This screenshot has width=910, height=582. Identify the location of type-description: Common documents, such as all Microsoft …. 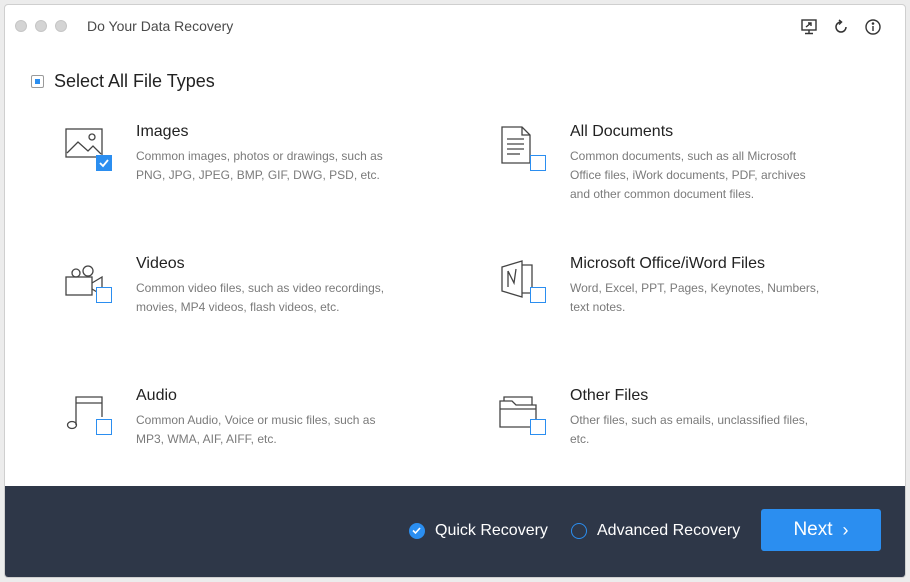
(688, 175).